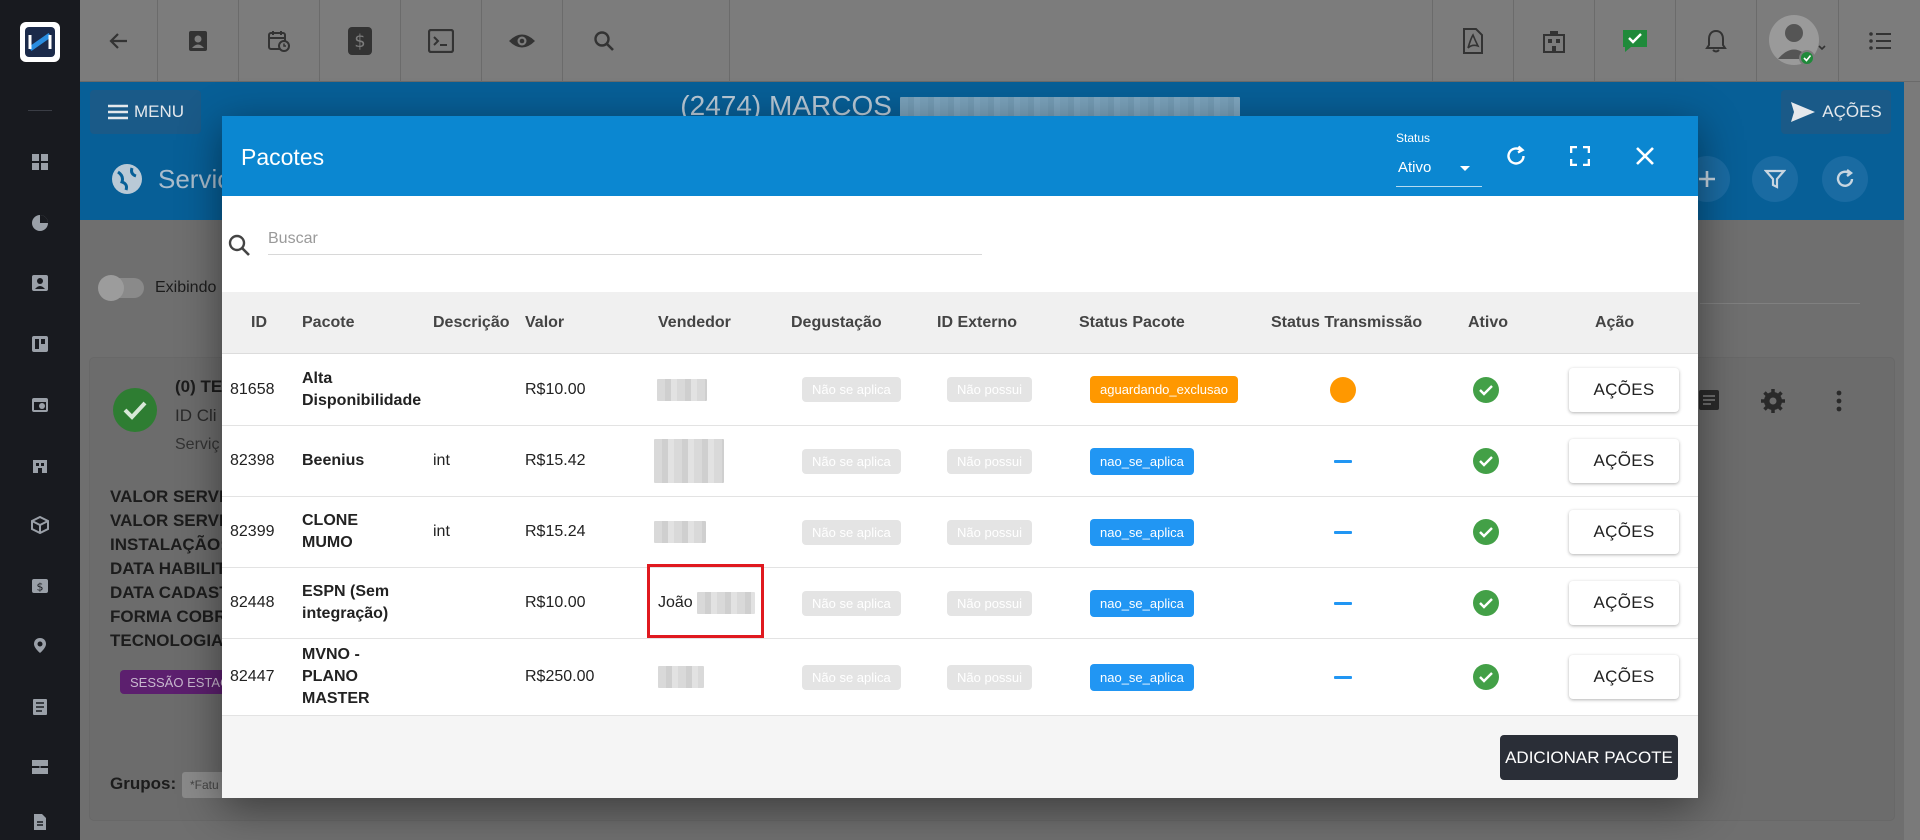 This screenshot has height=840, width=1920. What do you see at coordinates (252, 602) in the screenshot?
I see `cell-id: 82448` at bounding box center [252, 602].